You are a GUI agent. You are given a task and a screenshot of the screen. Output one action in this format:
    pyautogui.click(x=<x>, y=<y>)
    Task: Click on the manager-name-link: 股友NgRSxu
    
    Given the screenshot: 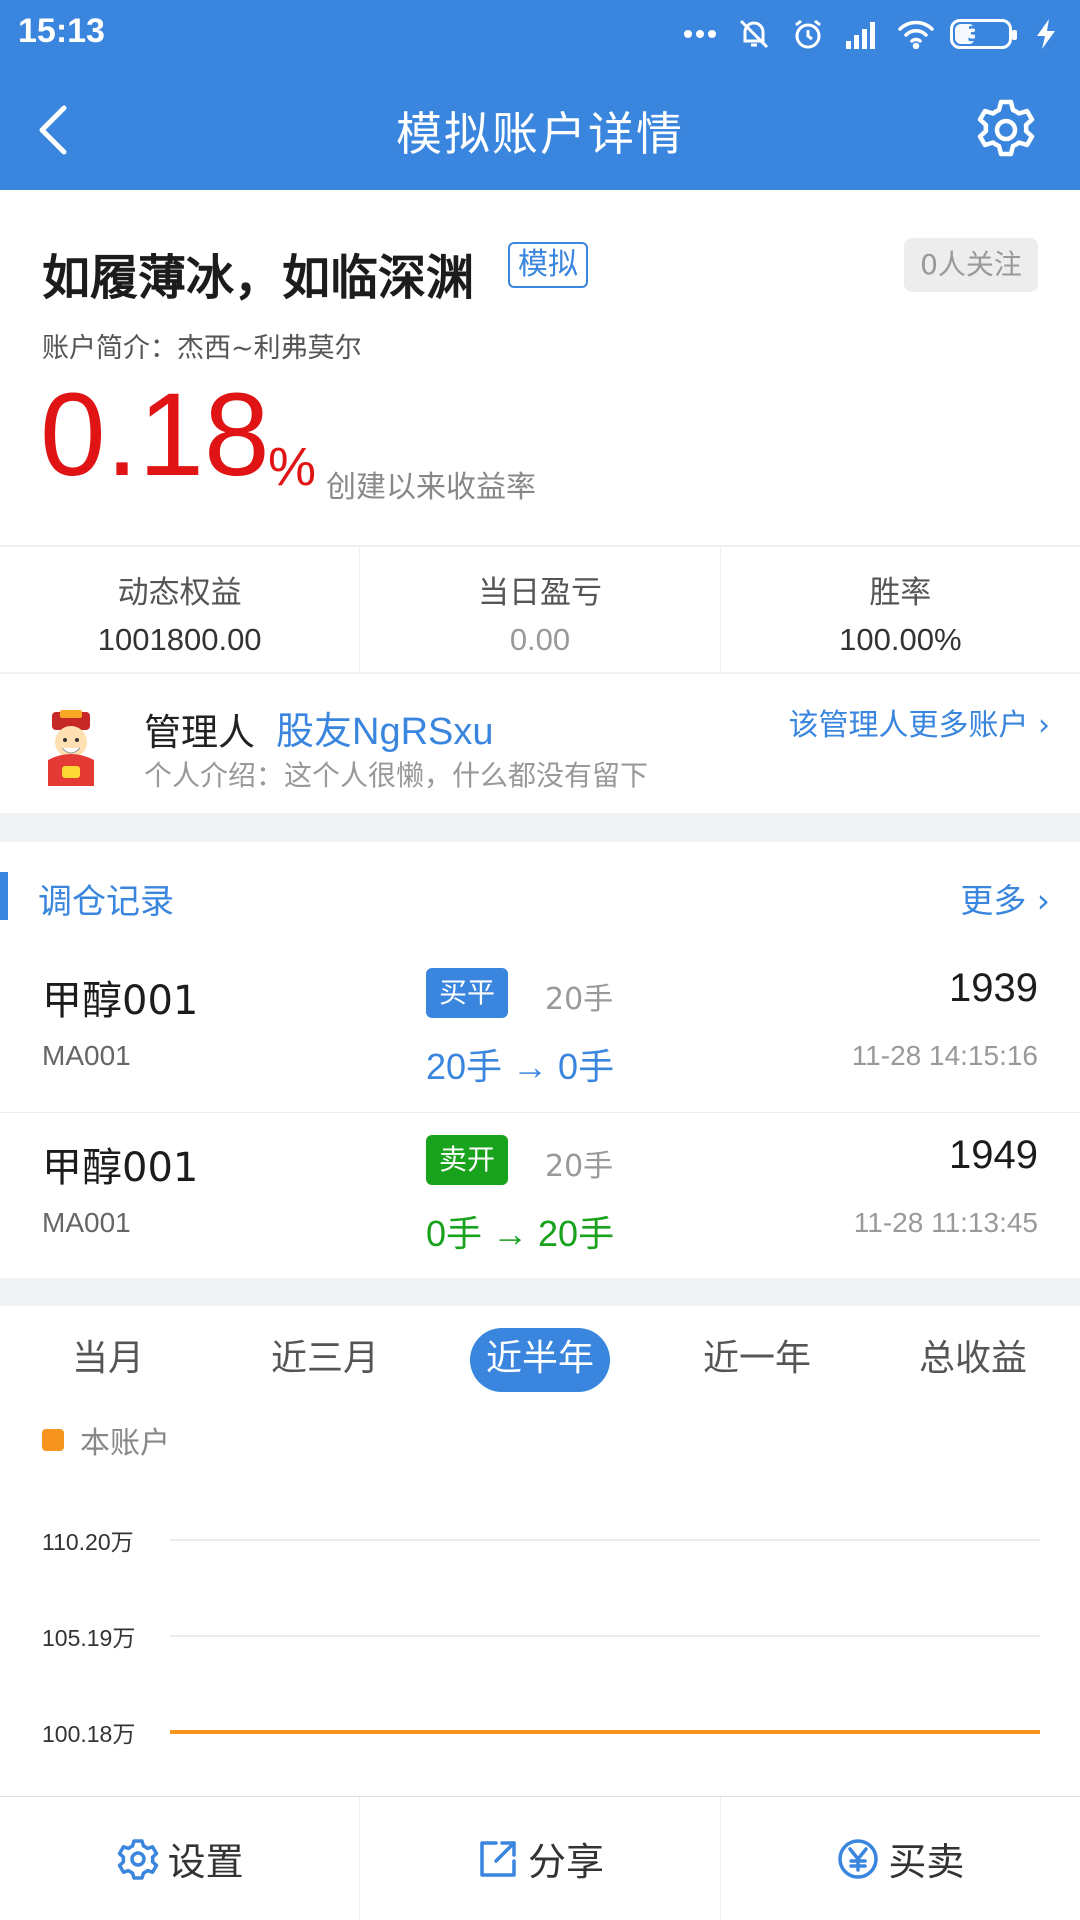 What is the action you would take?
    pyautogui.click(x=385, y=727)
    